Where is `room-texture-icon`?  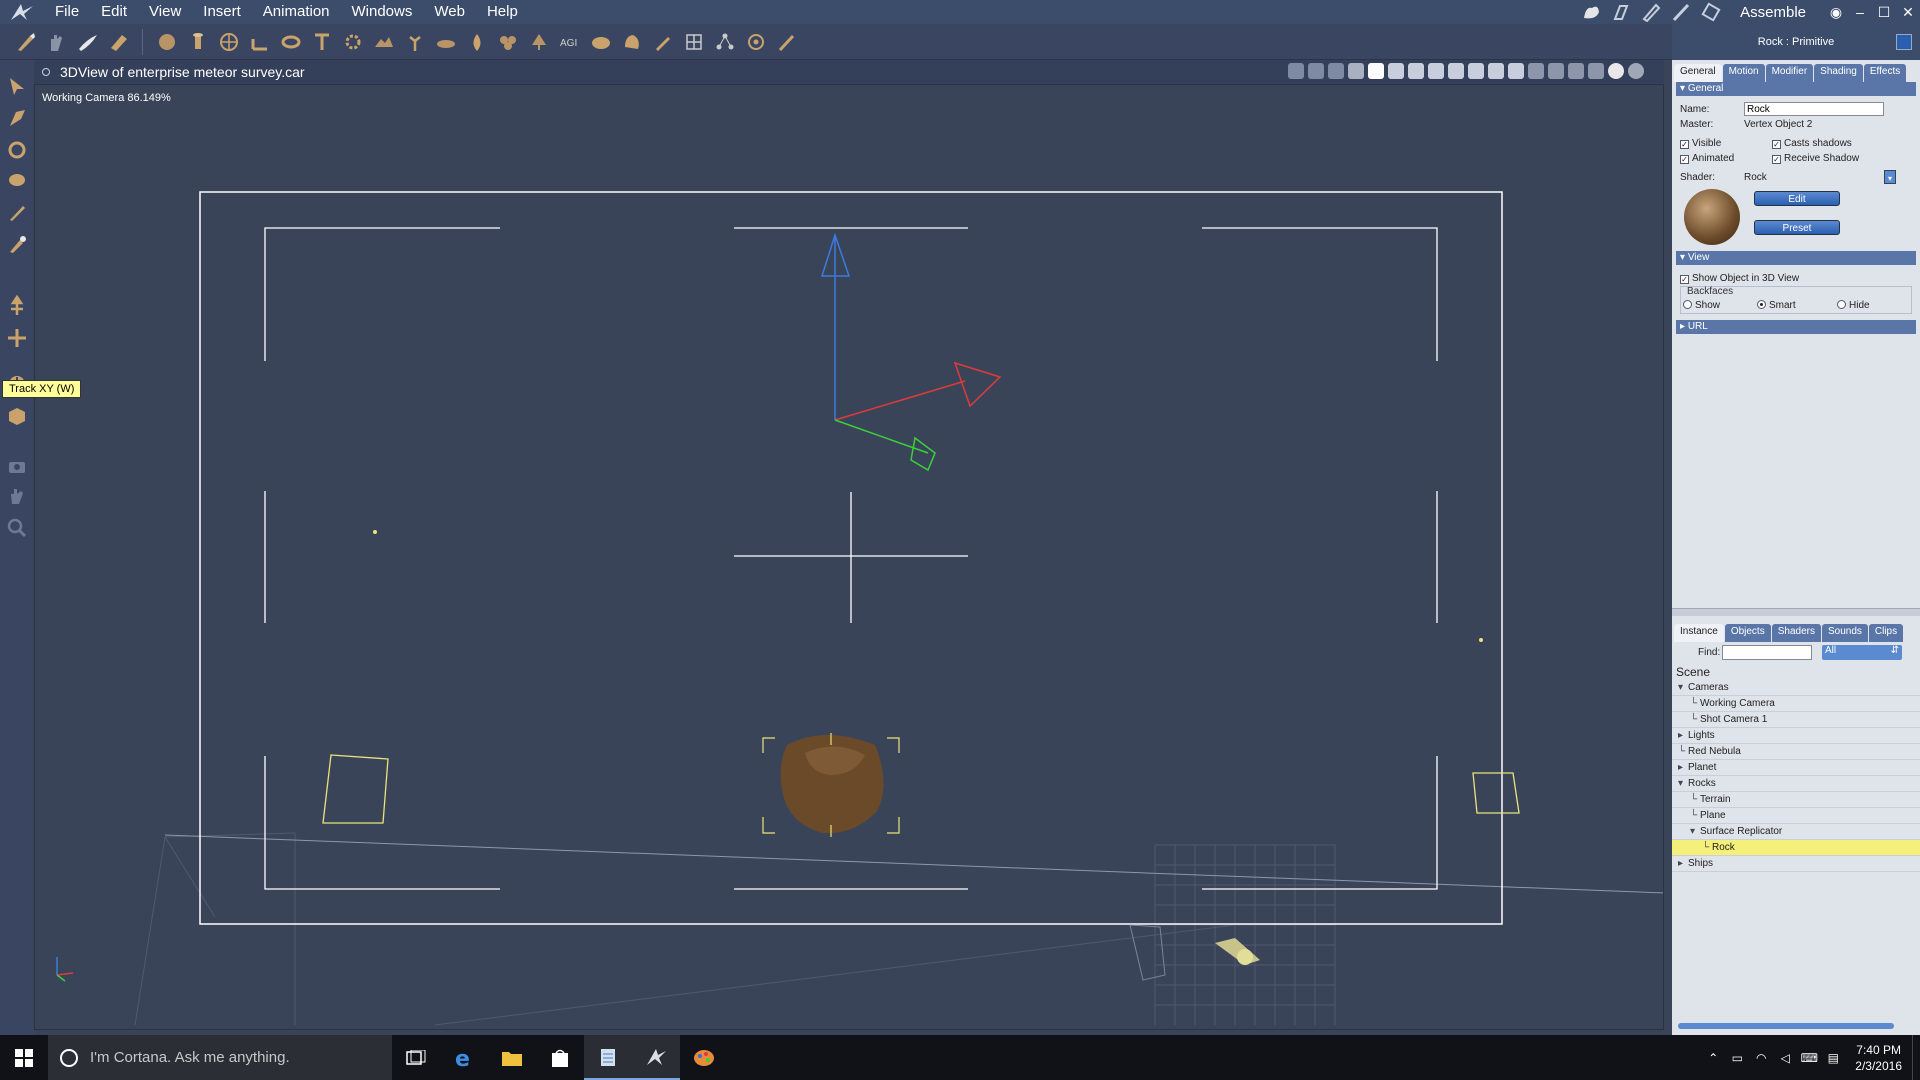
room-texture-icon is located at coordinates (1681, 12).